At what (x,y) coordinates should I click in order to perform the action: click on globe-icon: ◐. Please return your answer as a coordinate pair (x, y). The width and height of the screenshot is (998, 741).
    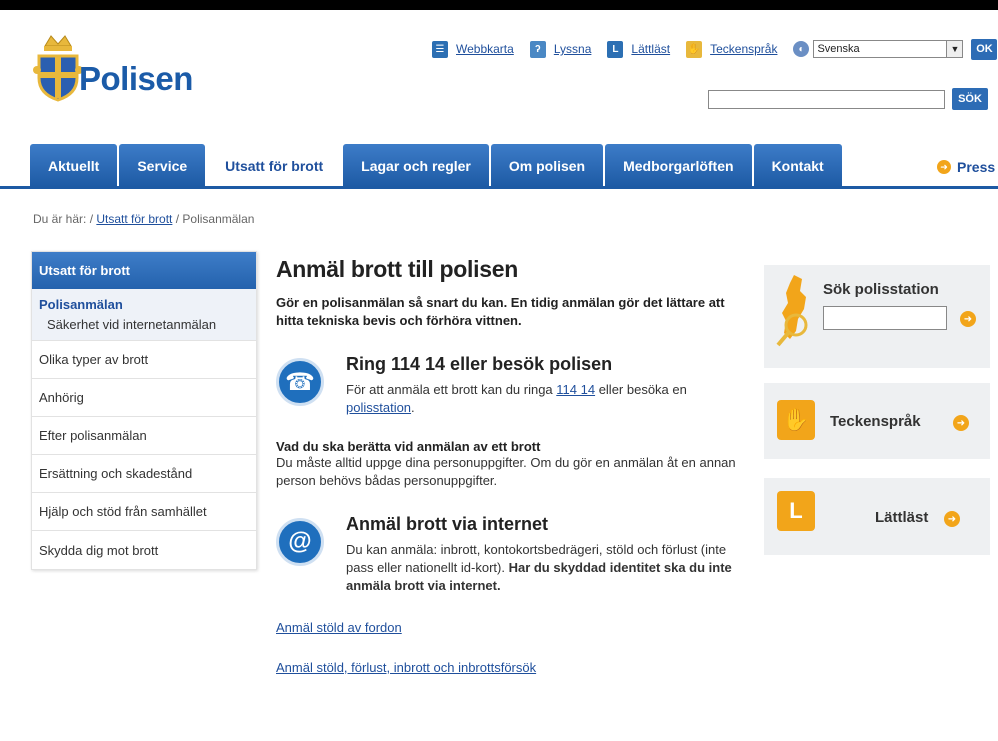
    Looking at the image, I should click on (801, 49).